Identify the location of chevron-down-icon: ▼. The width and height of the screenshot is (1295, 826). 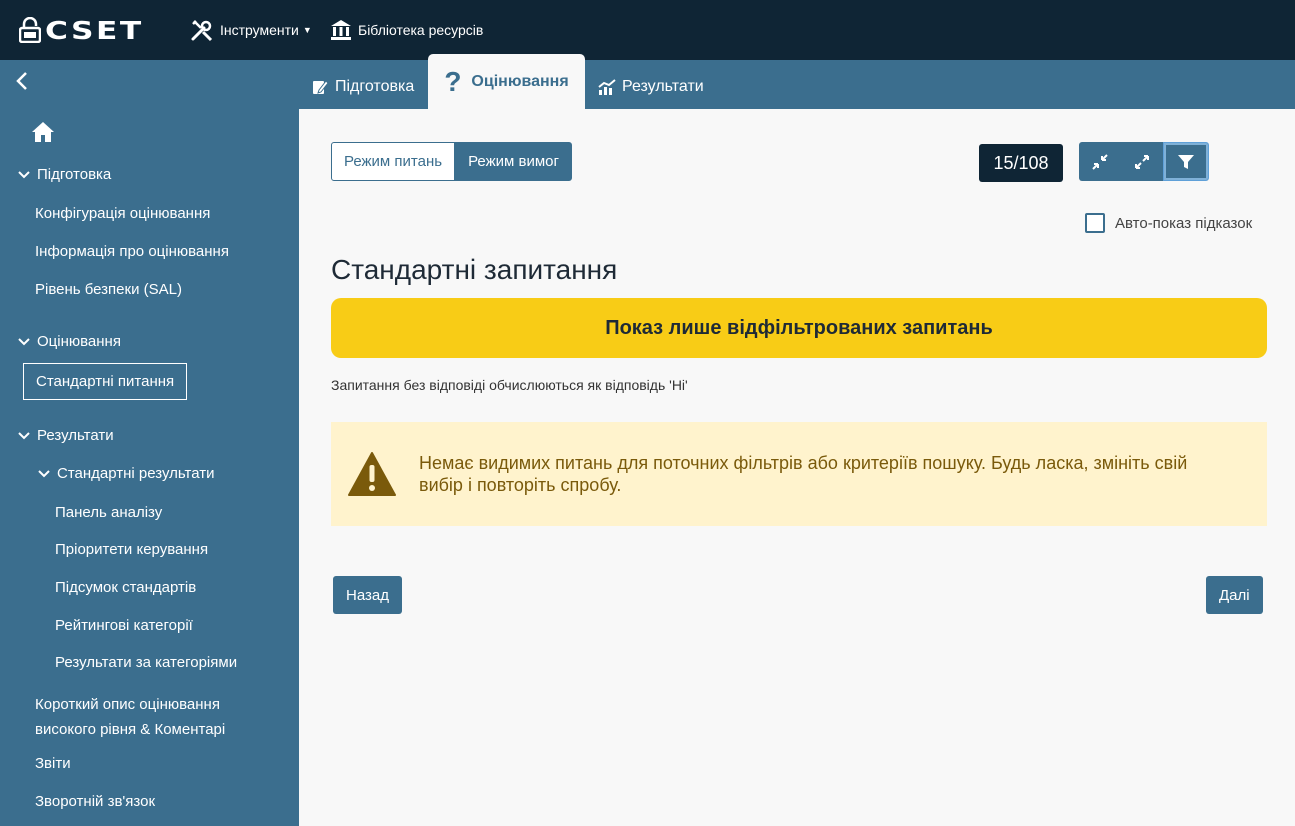
(307, 30).